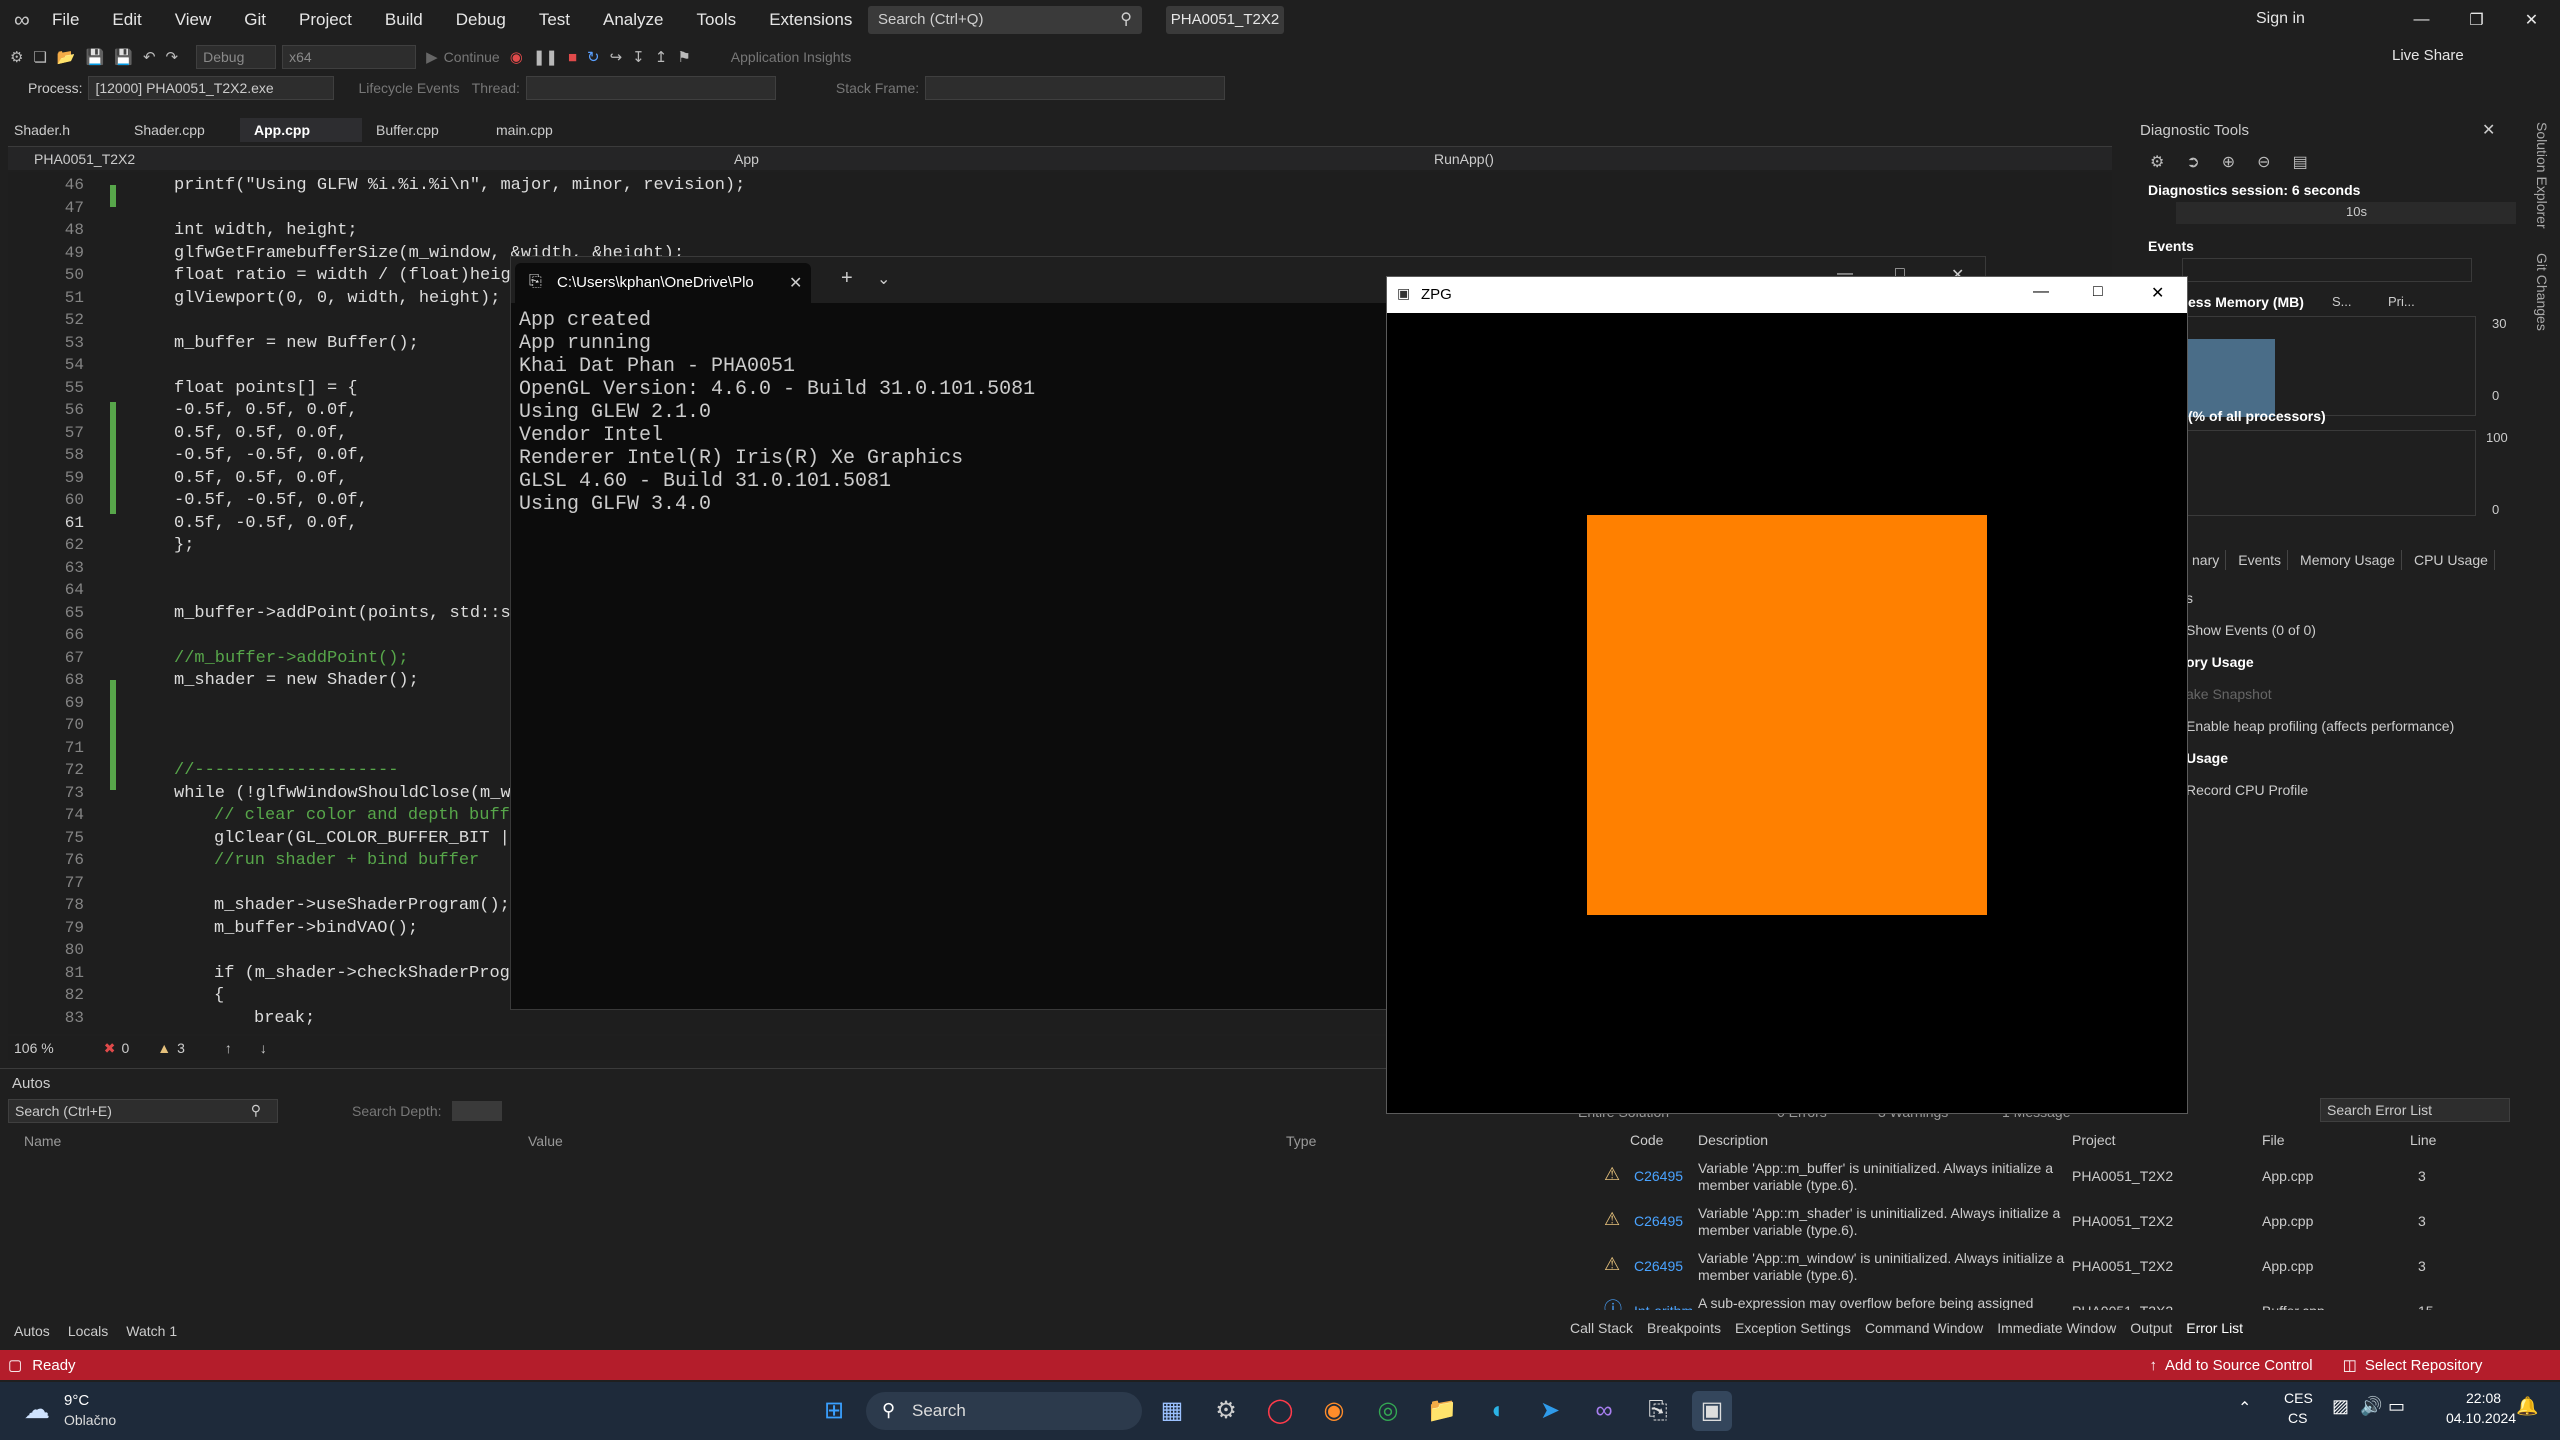 This screenshot has width=2560, height=1440. I want to click on diag-tab: Events, so click(2260, 560).